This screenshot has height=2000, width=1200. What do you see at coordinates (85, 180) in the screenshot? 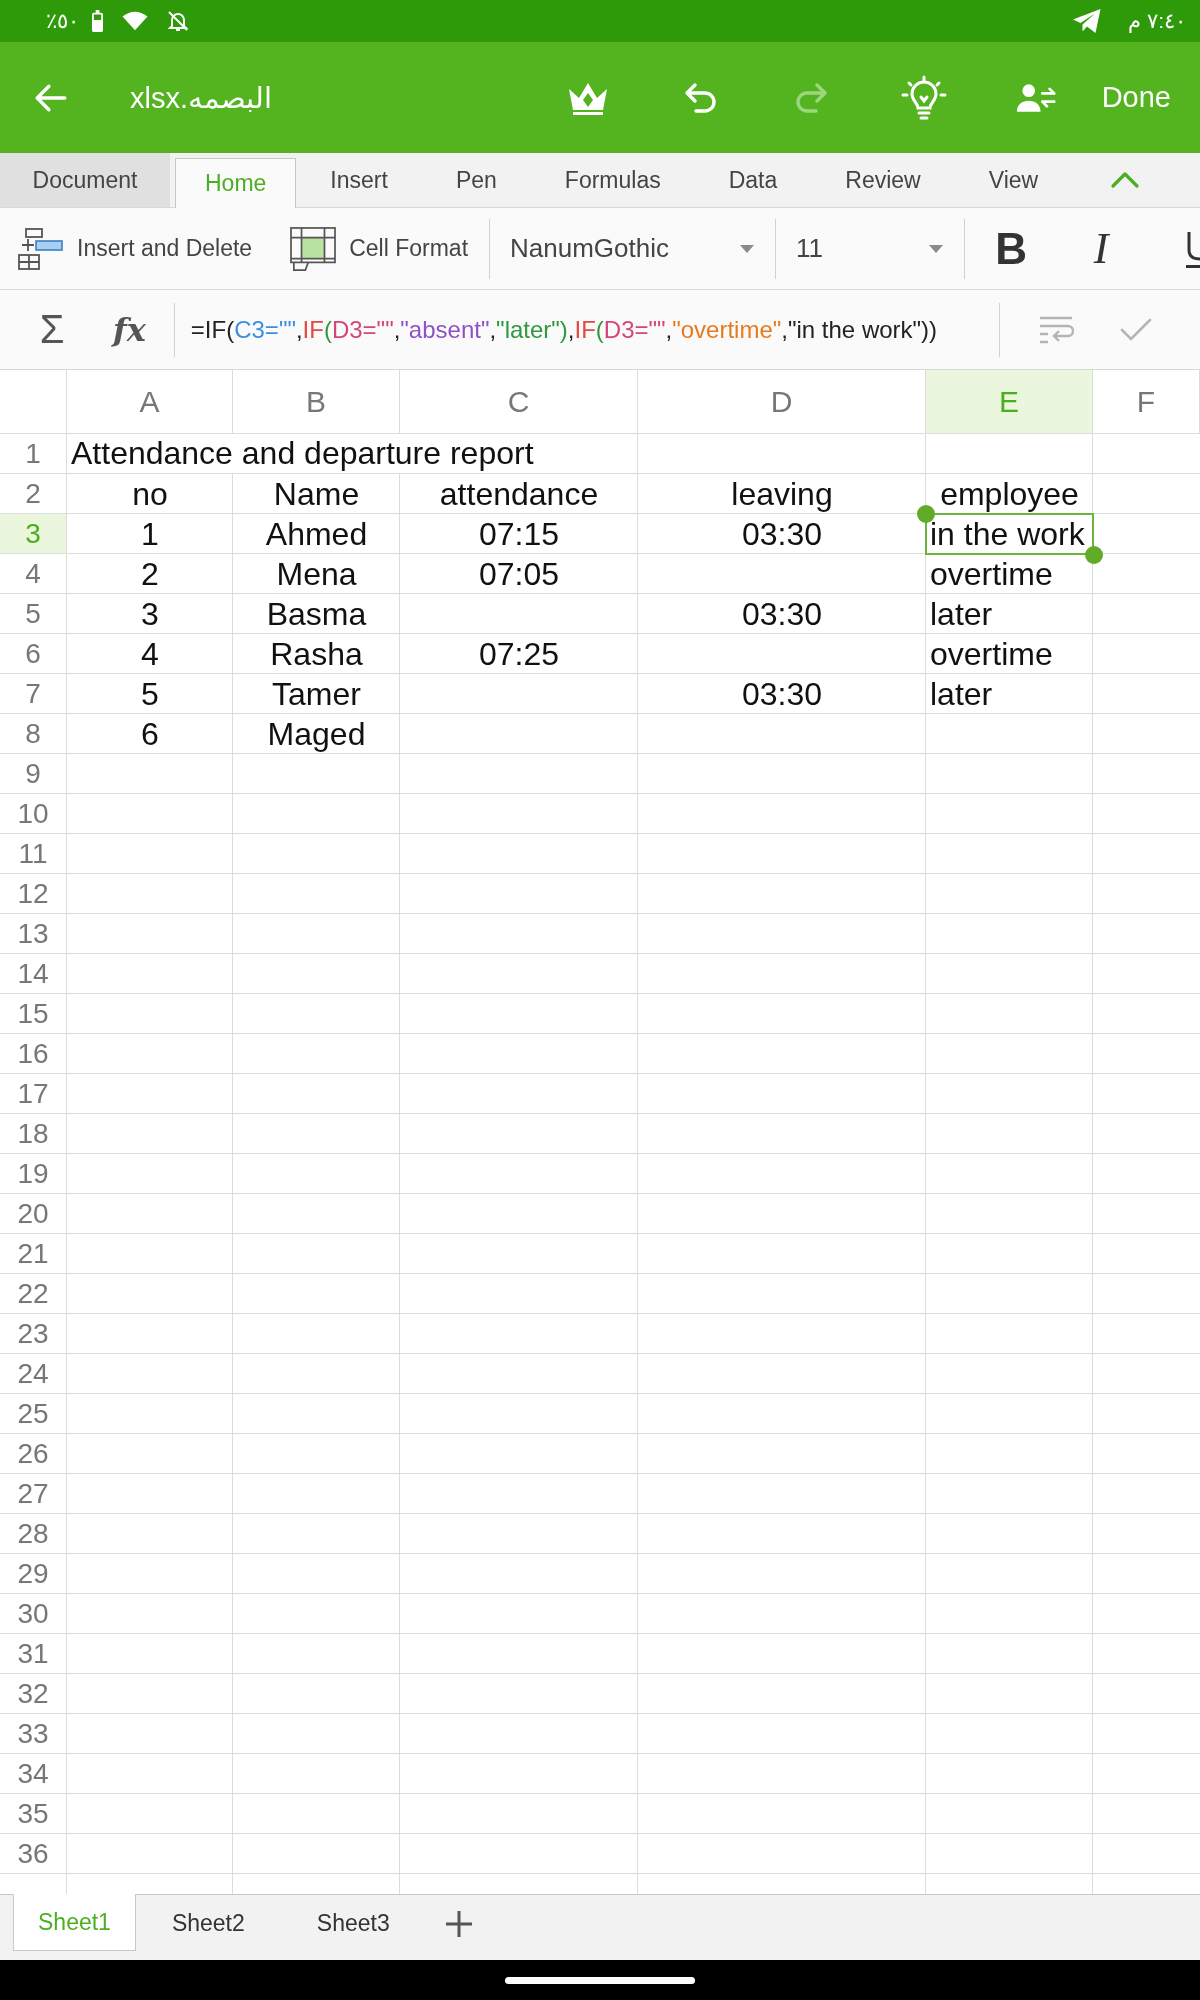
I see `ribbon-tab: Document` at bounding box center [85, 180].